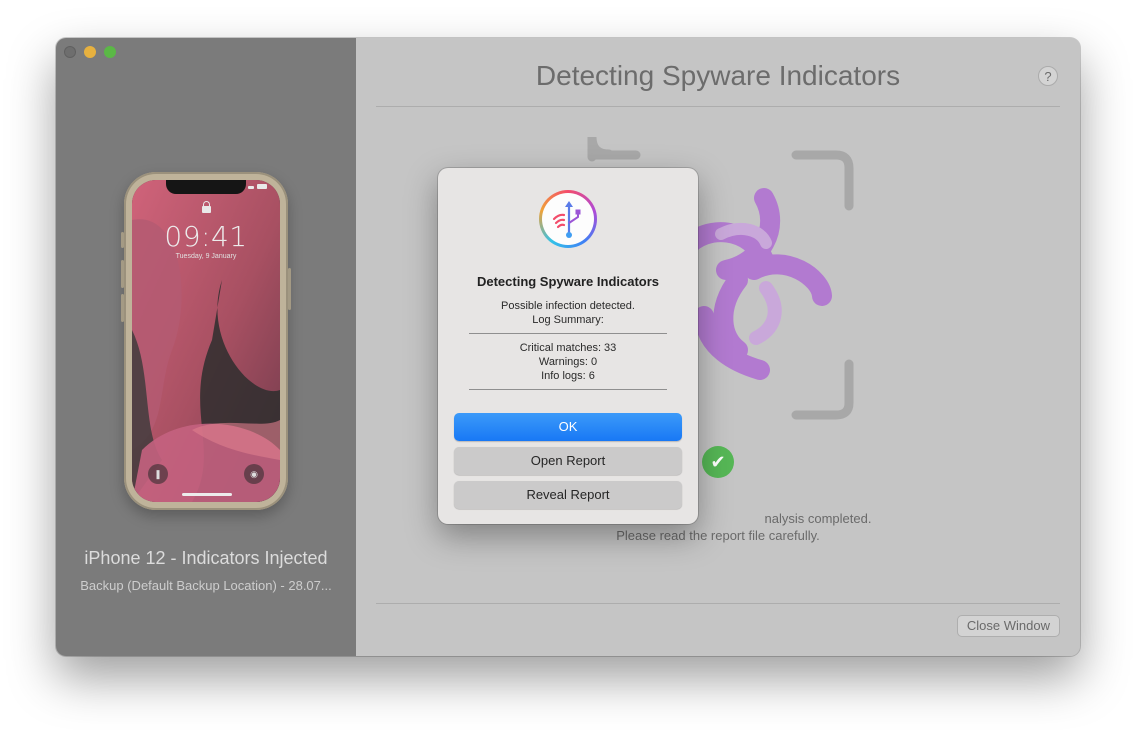 Image resolution: width=1136 pixels, height=730 pixels. Describe the element at coordinates (568, 461) in the screenshot. I see `open-report-button: Open Report` at that location.